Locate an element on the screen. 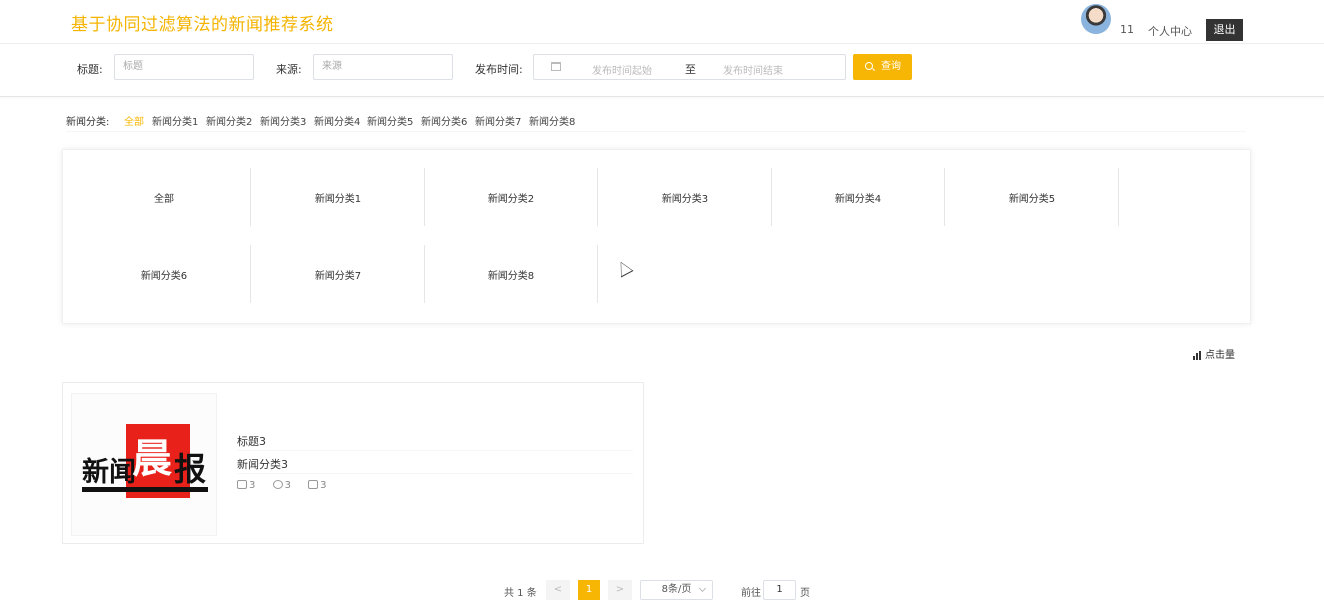  clicks-count: 3 is located at coordinates (323, 485).